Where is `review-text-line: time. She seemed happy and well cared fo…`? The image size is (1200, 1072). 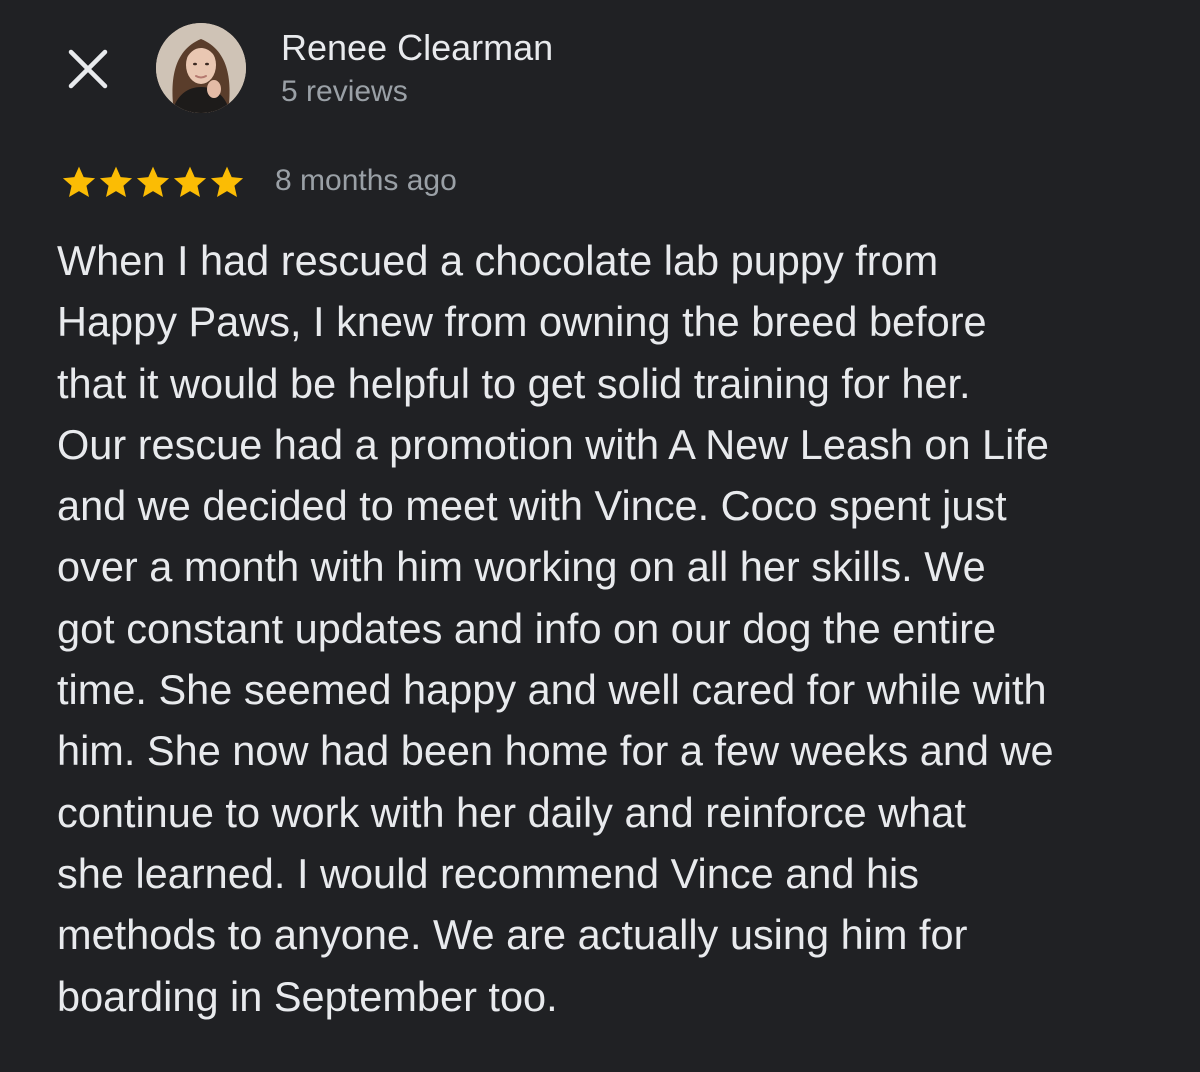
review-text-line: time. She seemed happy and well cared fo… is located at coordinates (552, 690).